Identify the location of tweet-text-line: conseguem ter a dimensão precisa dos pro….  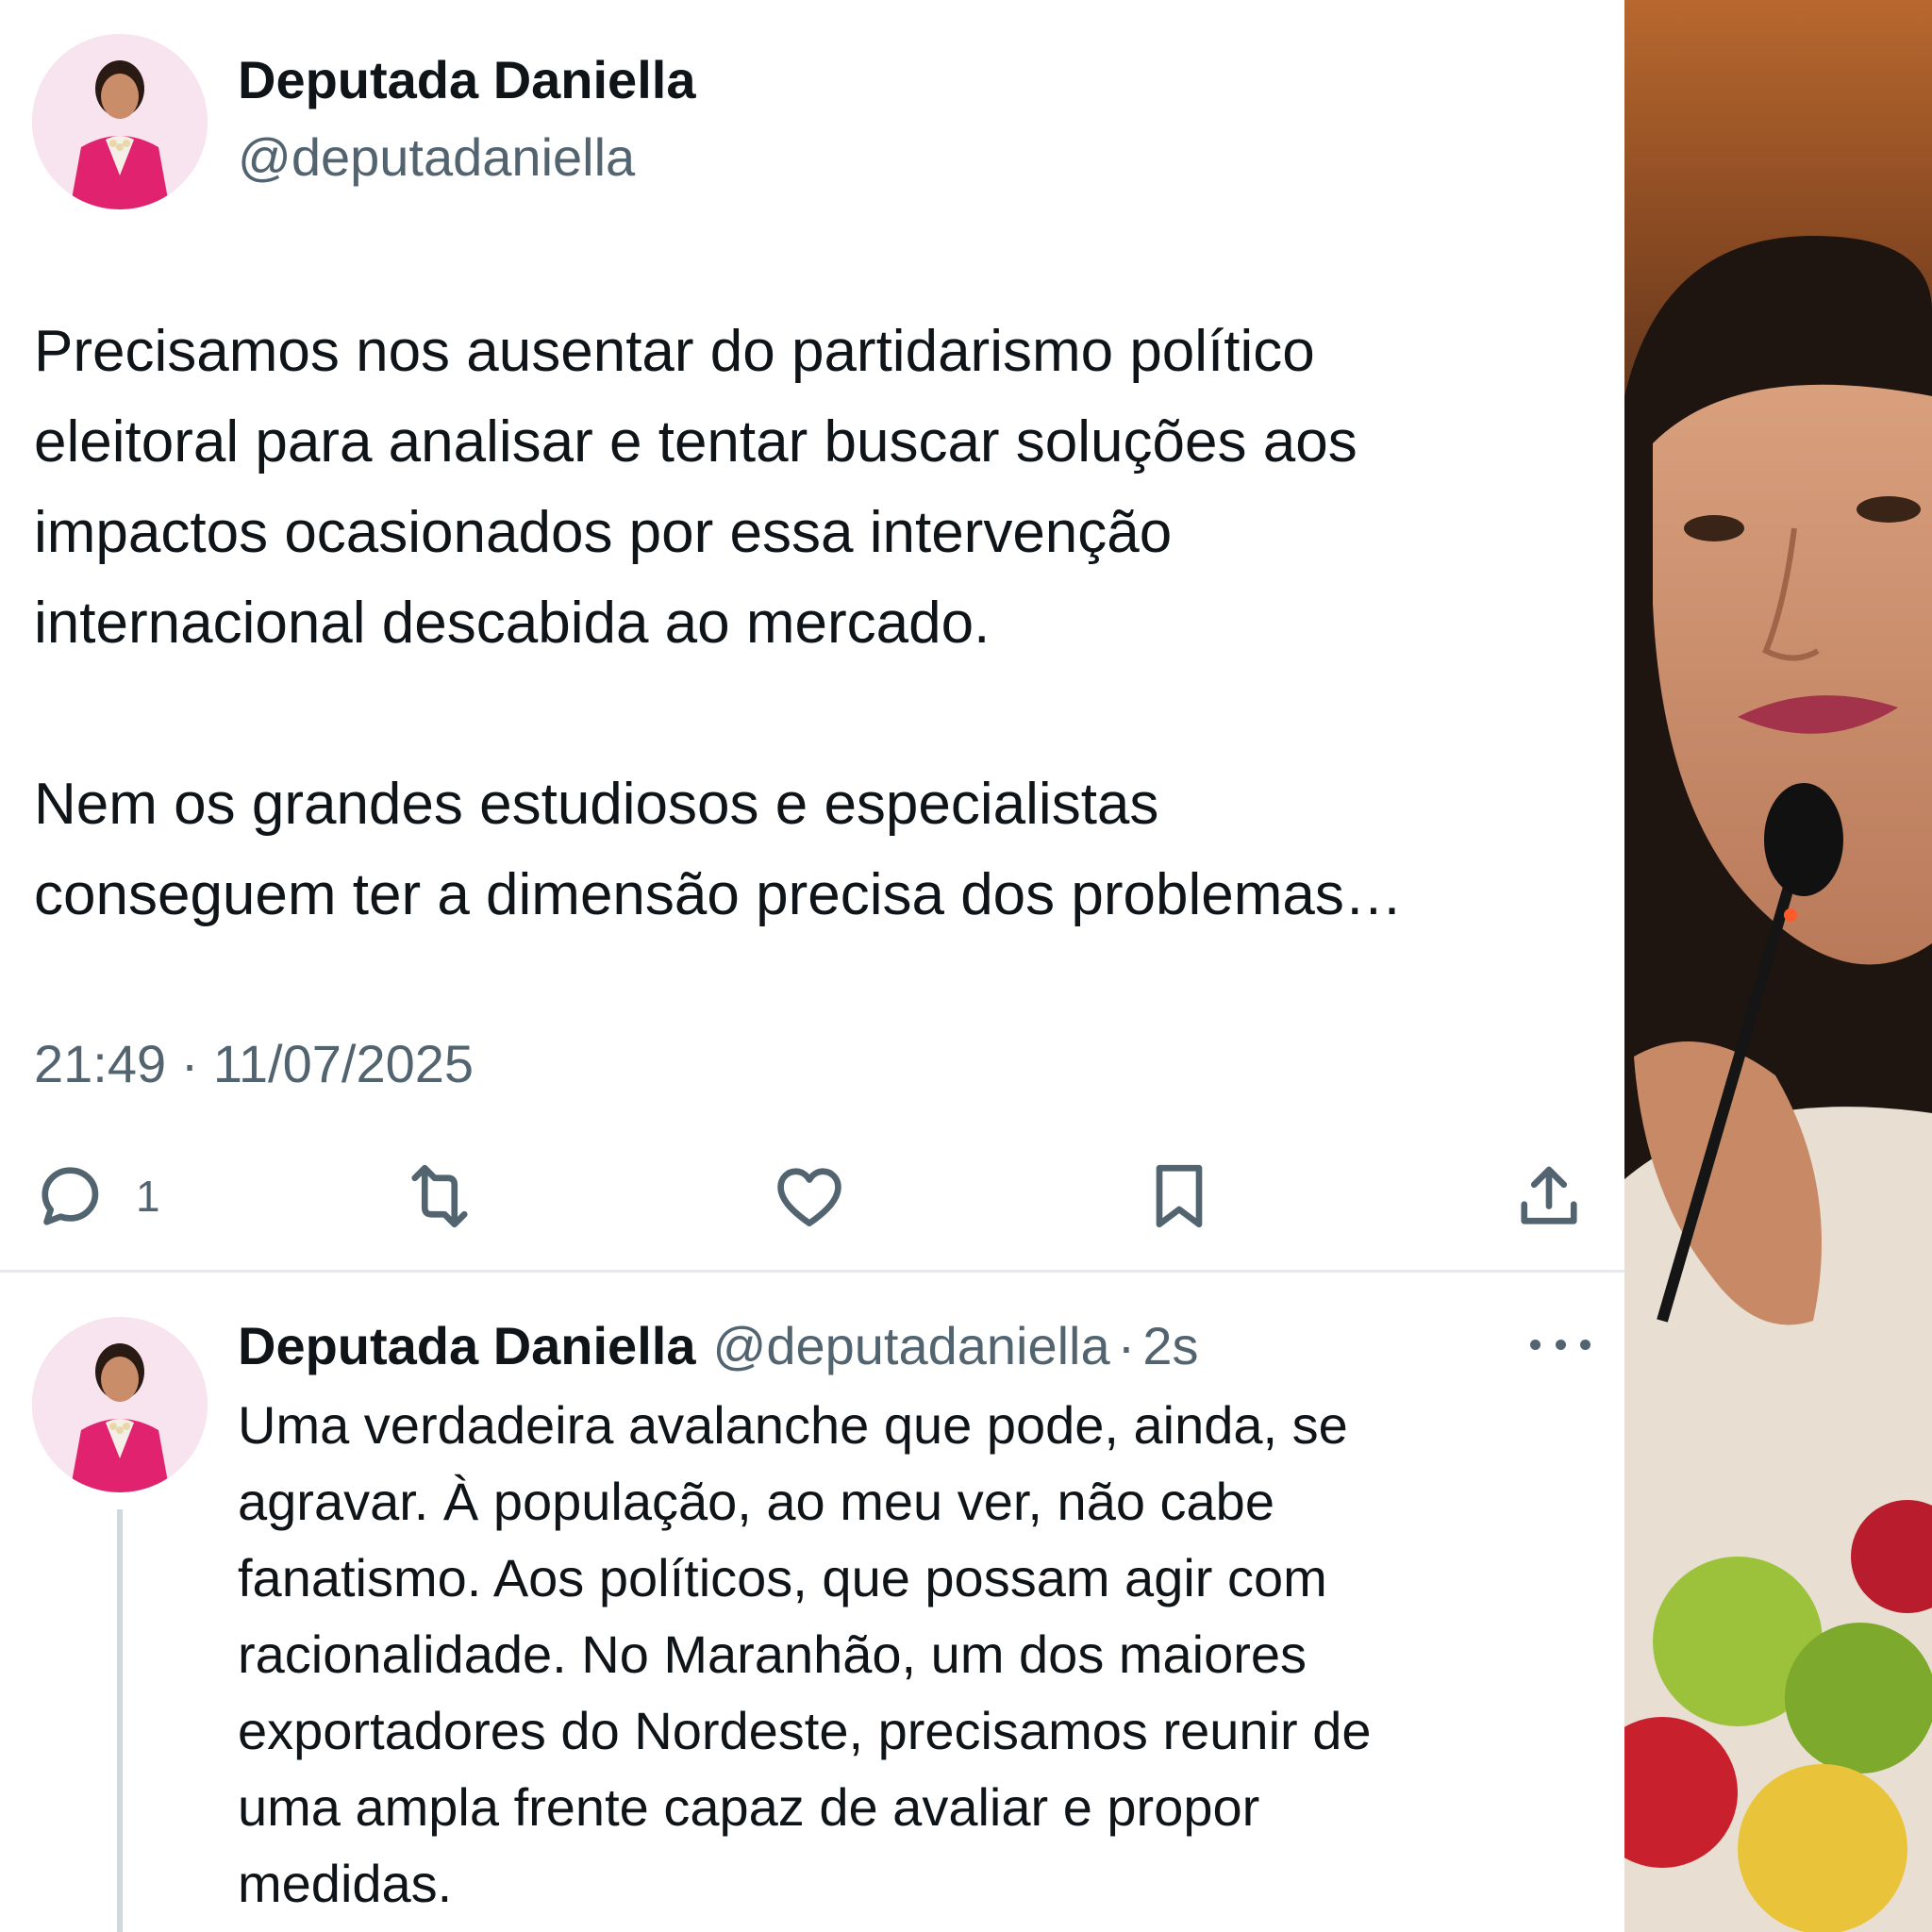
(719, 894).